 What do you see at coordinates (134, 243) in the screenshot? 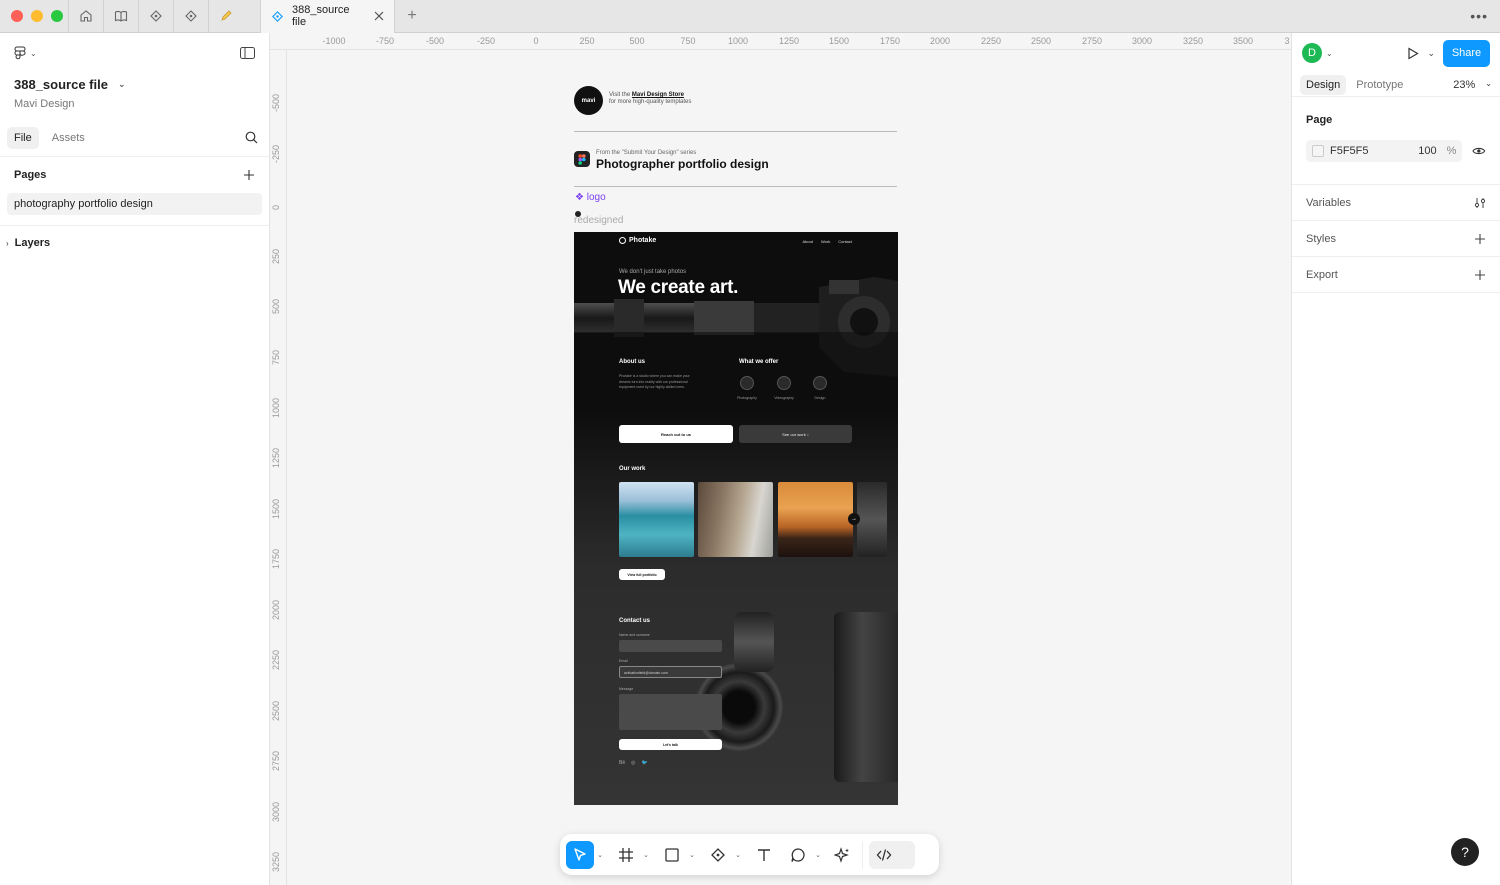
I see `layers-header: › Layers` at bounding box center [134, 243].